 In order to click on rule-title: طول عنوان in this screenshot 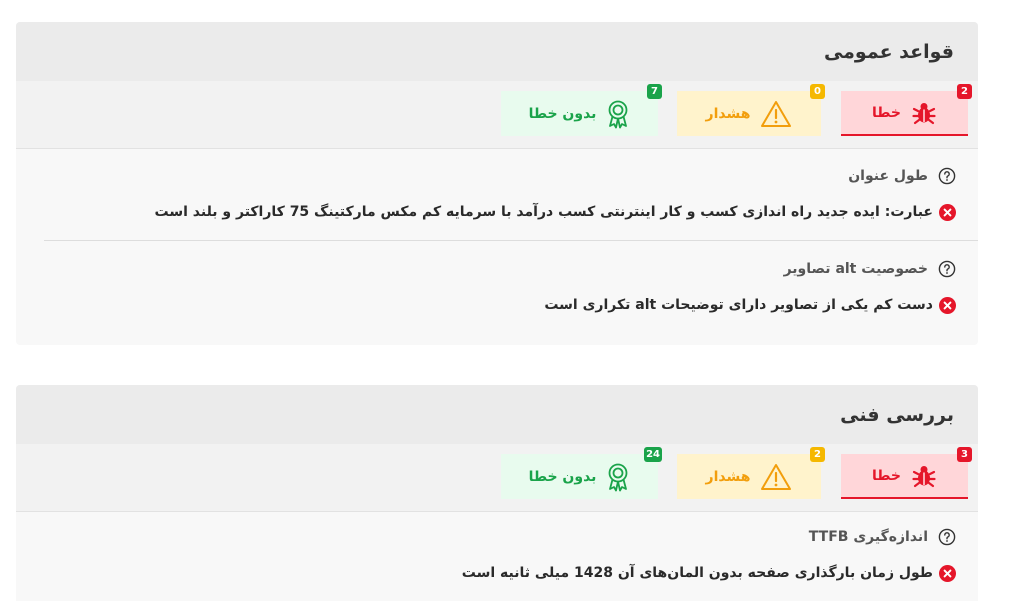, I will do `click(888, 176)`.